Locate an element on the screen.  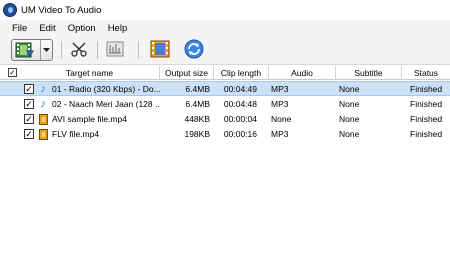
menu-edit: Edit is located at coordinates (47, 28).